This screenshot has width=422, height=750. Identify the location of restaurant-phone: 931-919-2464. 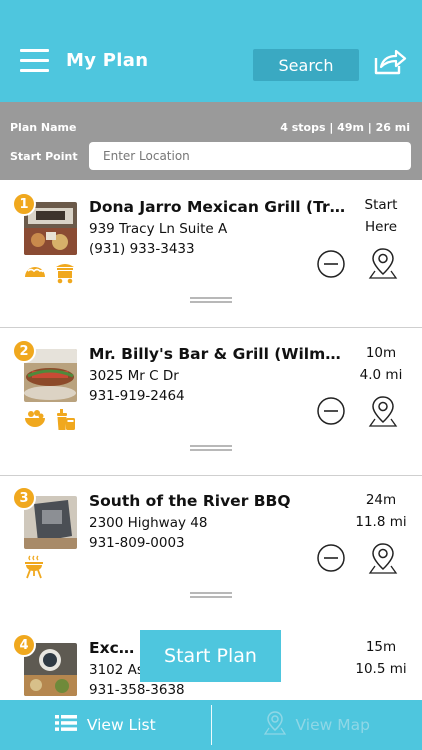
(137, 396).